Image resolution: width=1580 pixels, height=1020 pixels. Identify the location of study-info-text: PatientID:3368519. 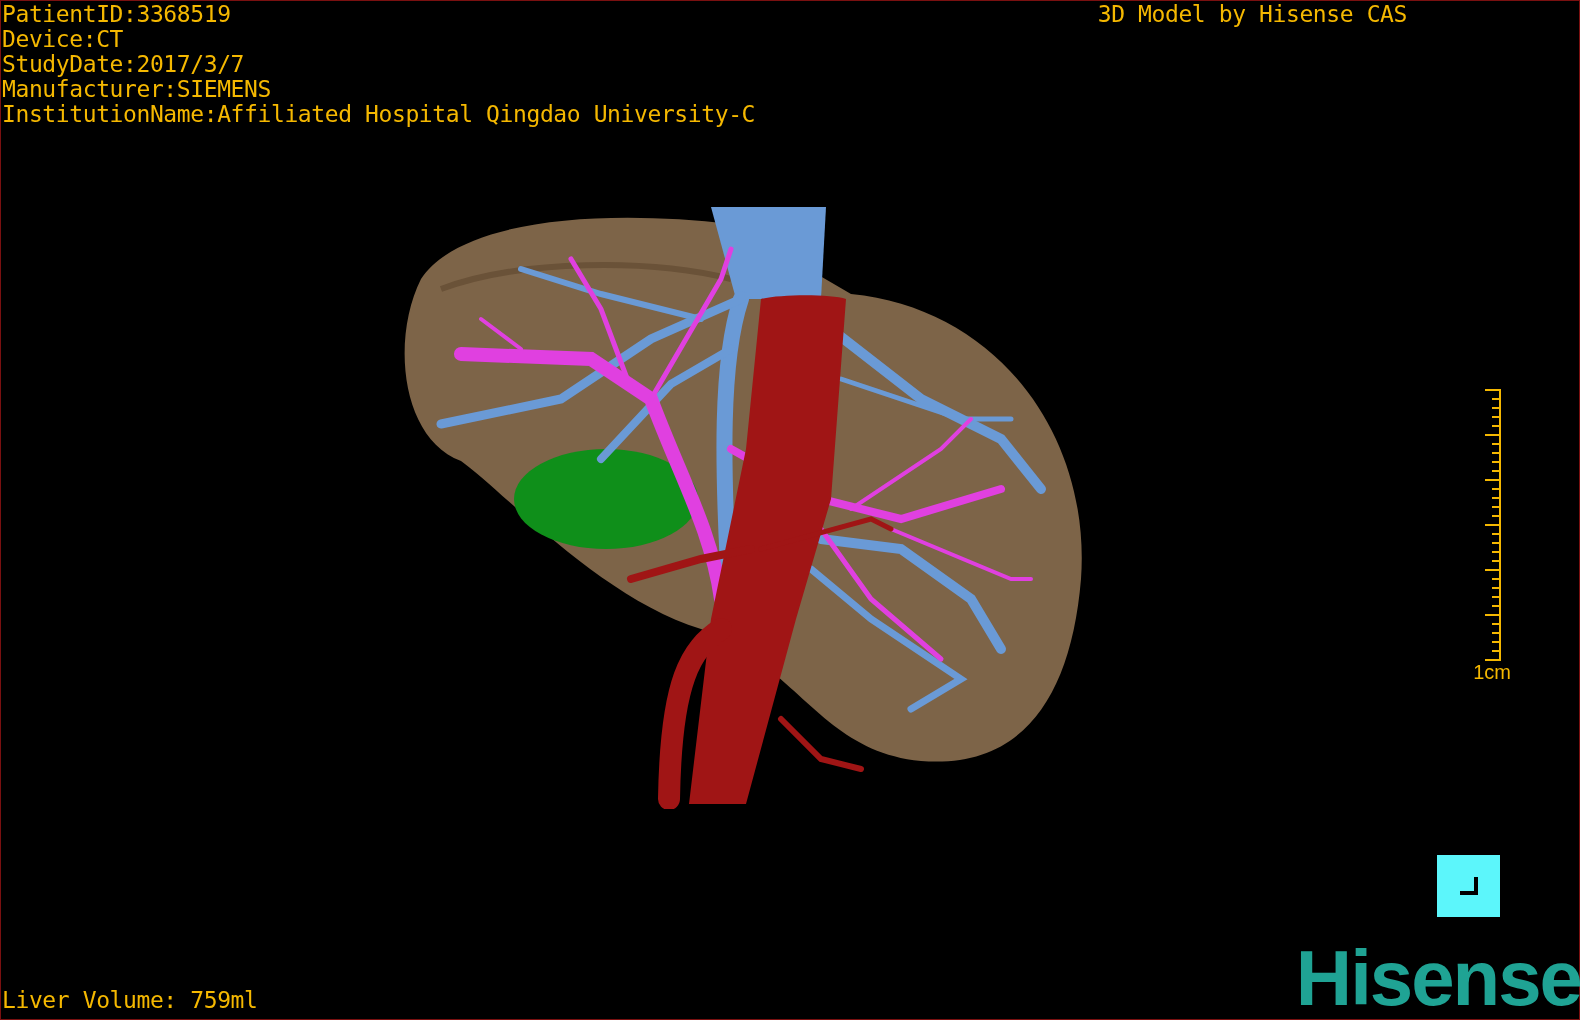
(117, 14).